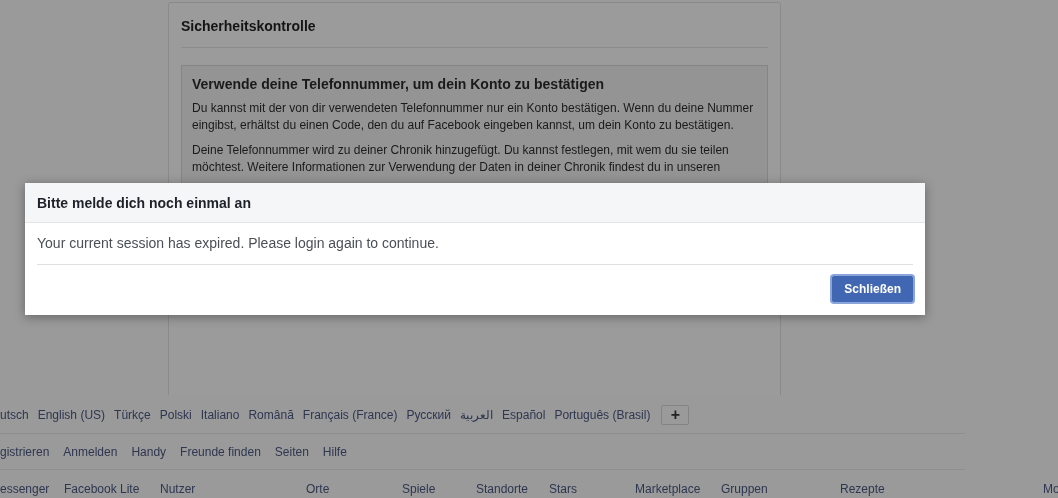  What do you see at coordinates (220, 451) in the screenshot?
I see `footer-link: Freunde finden` at bounding box center [220, 451].